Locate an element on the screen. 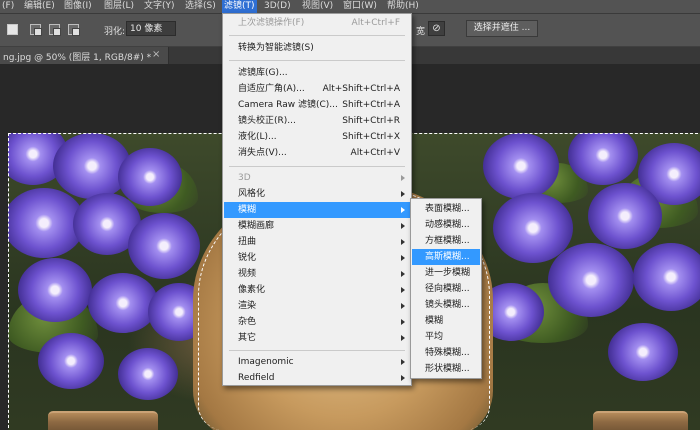 The image size is (700, 430). menu-type: 文字(Y) is located at coordinates (159, 6).